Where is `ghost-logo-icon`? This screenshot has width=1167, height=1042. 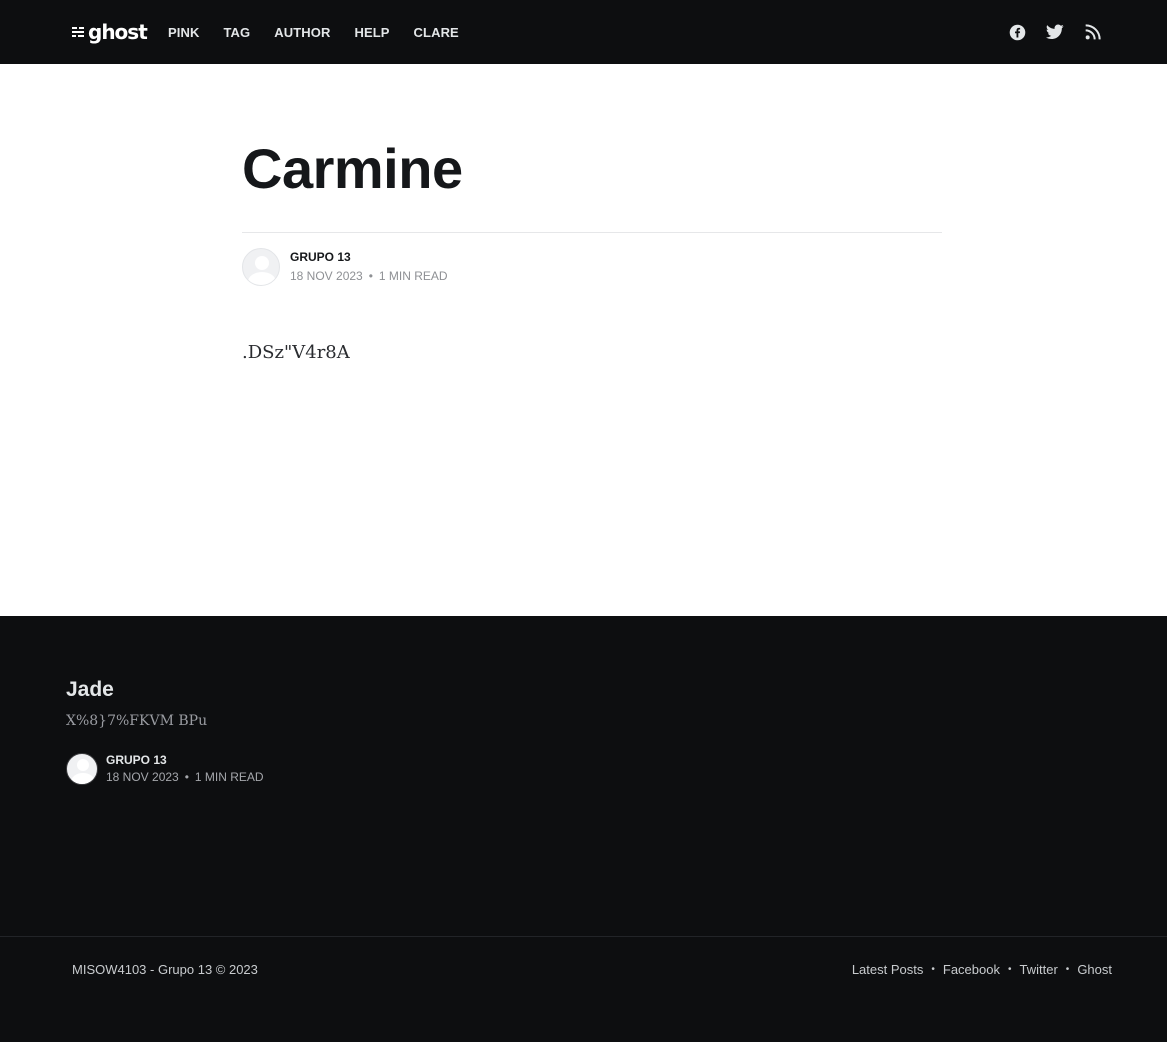 ghost-logo-icon is located at coordinates (78, 32).